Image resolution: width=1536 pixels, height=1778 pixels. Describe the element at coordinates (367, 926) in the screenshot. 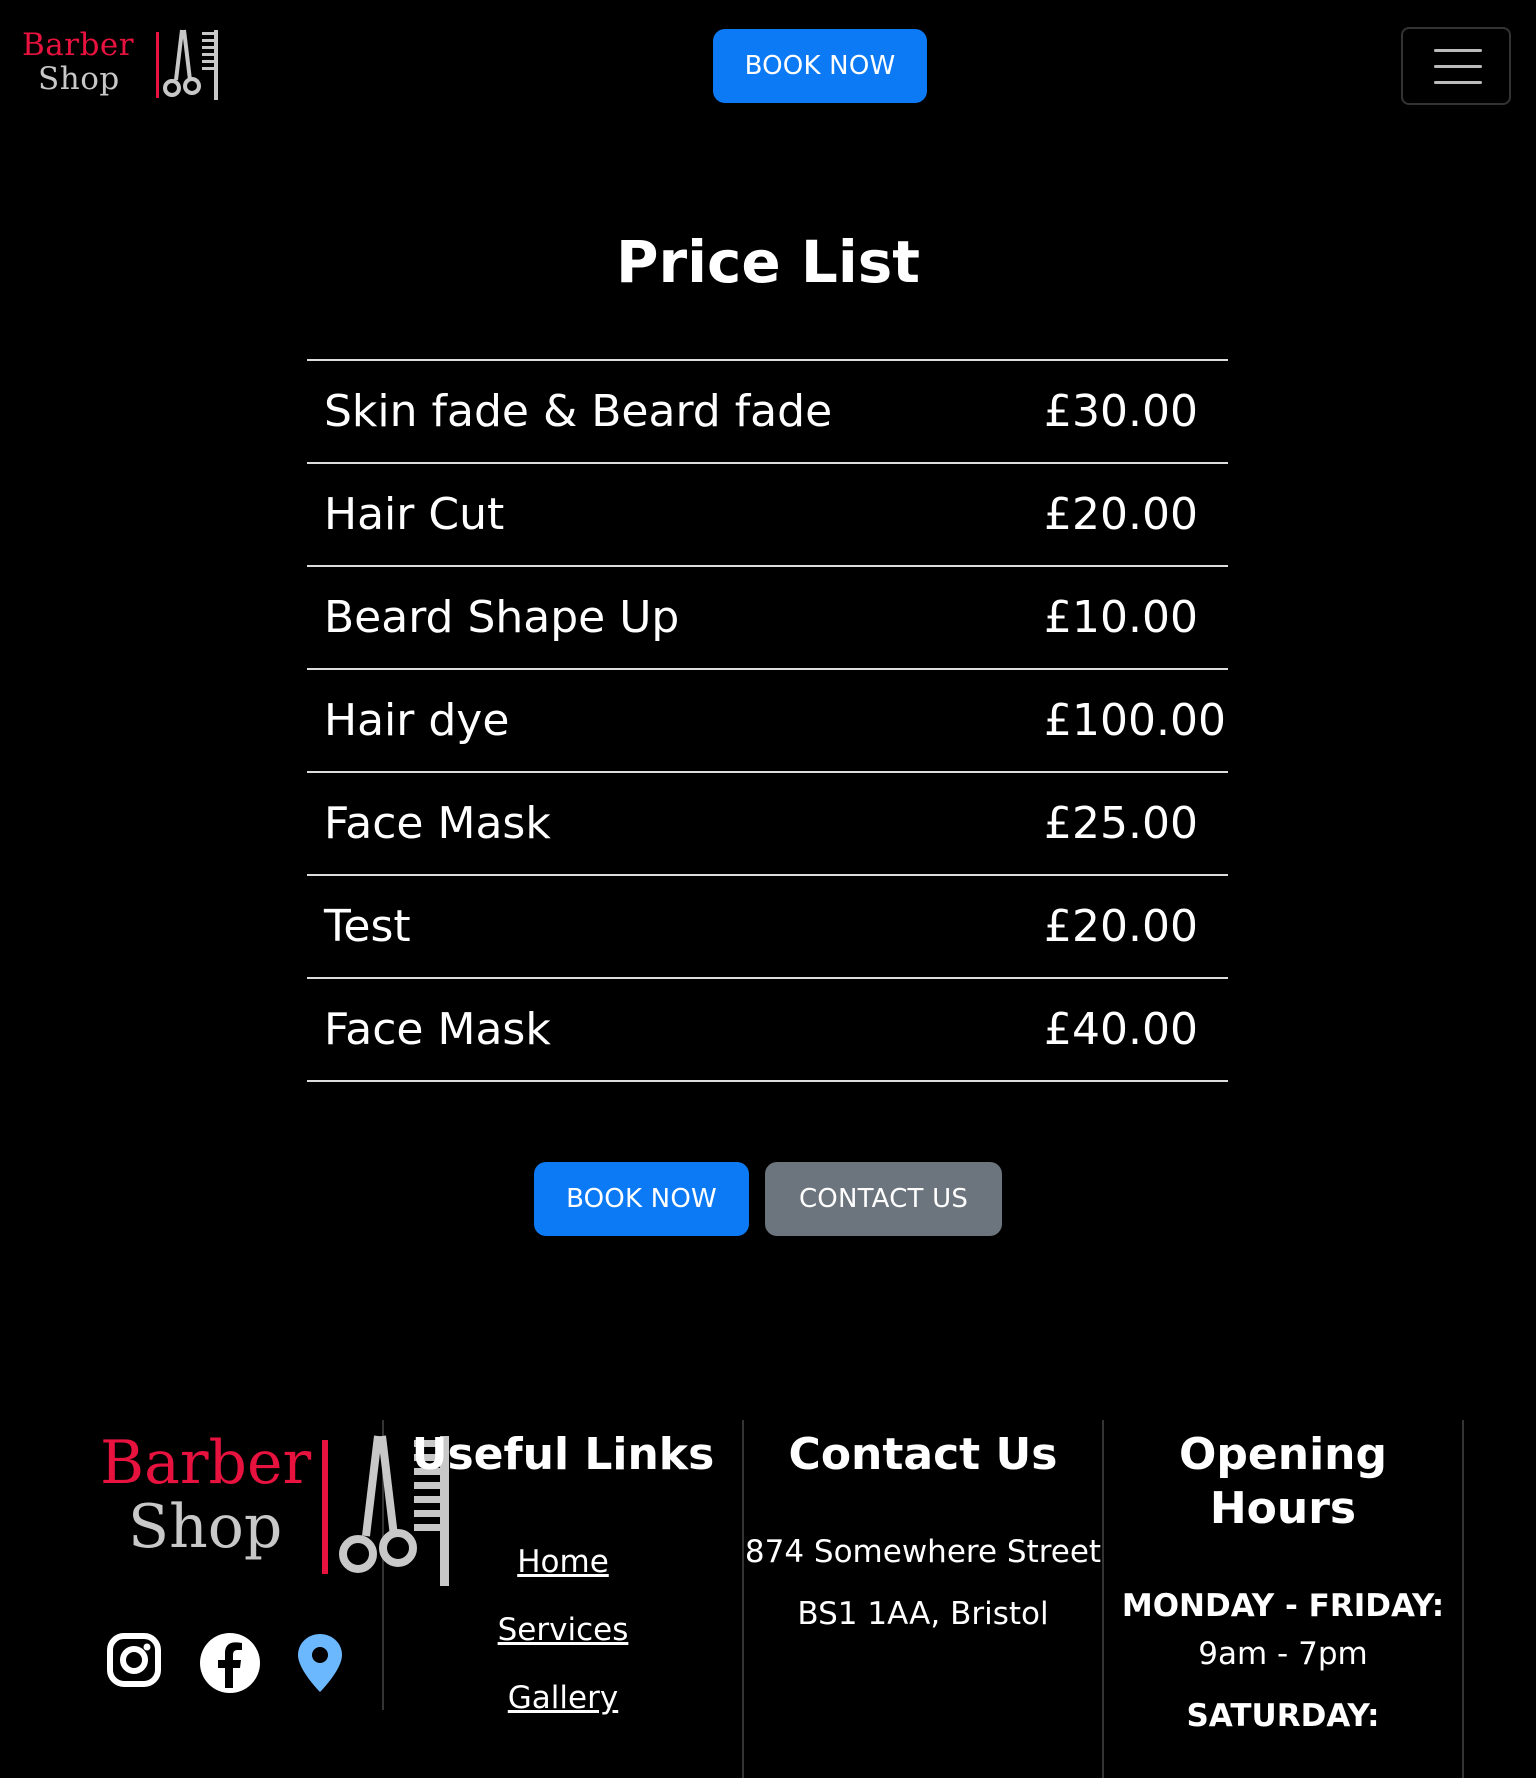

I see `service-name: Test` at that location.